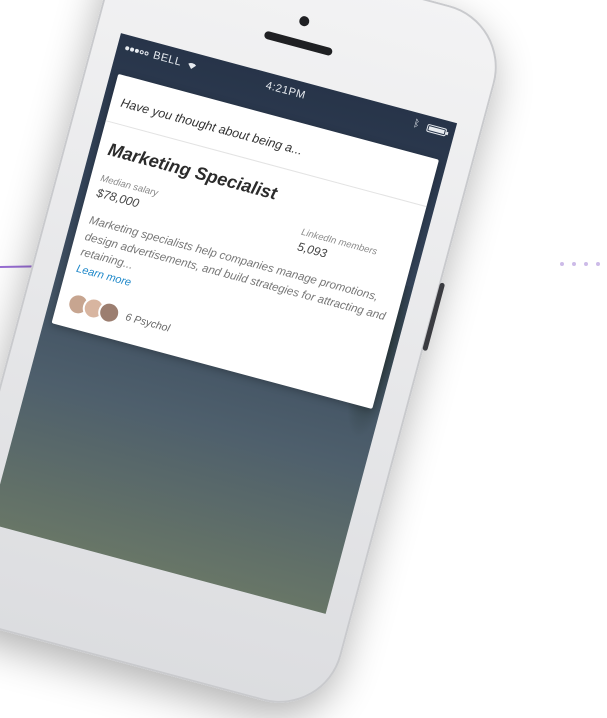 The width and height of the screenshot is (607, 718). I want to click on avatar-group, so click(93, 308).